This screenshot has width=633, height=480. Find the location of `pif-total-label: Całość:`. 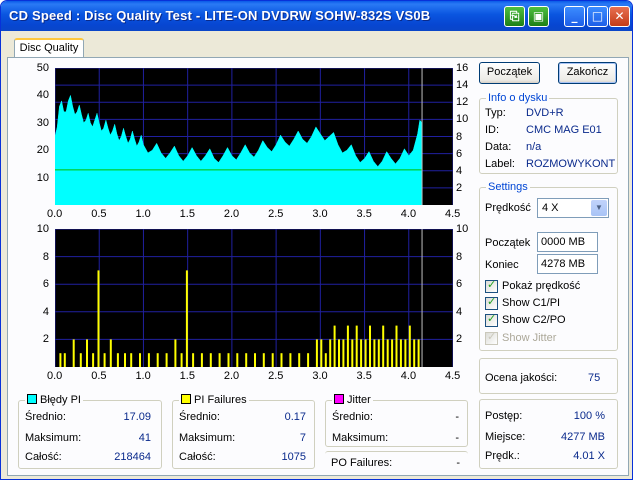

pif-total-label: Całość: is located at coordinates (197, 457).